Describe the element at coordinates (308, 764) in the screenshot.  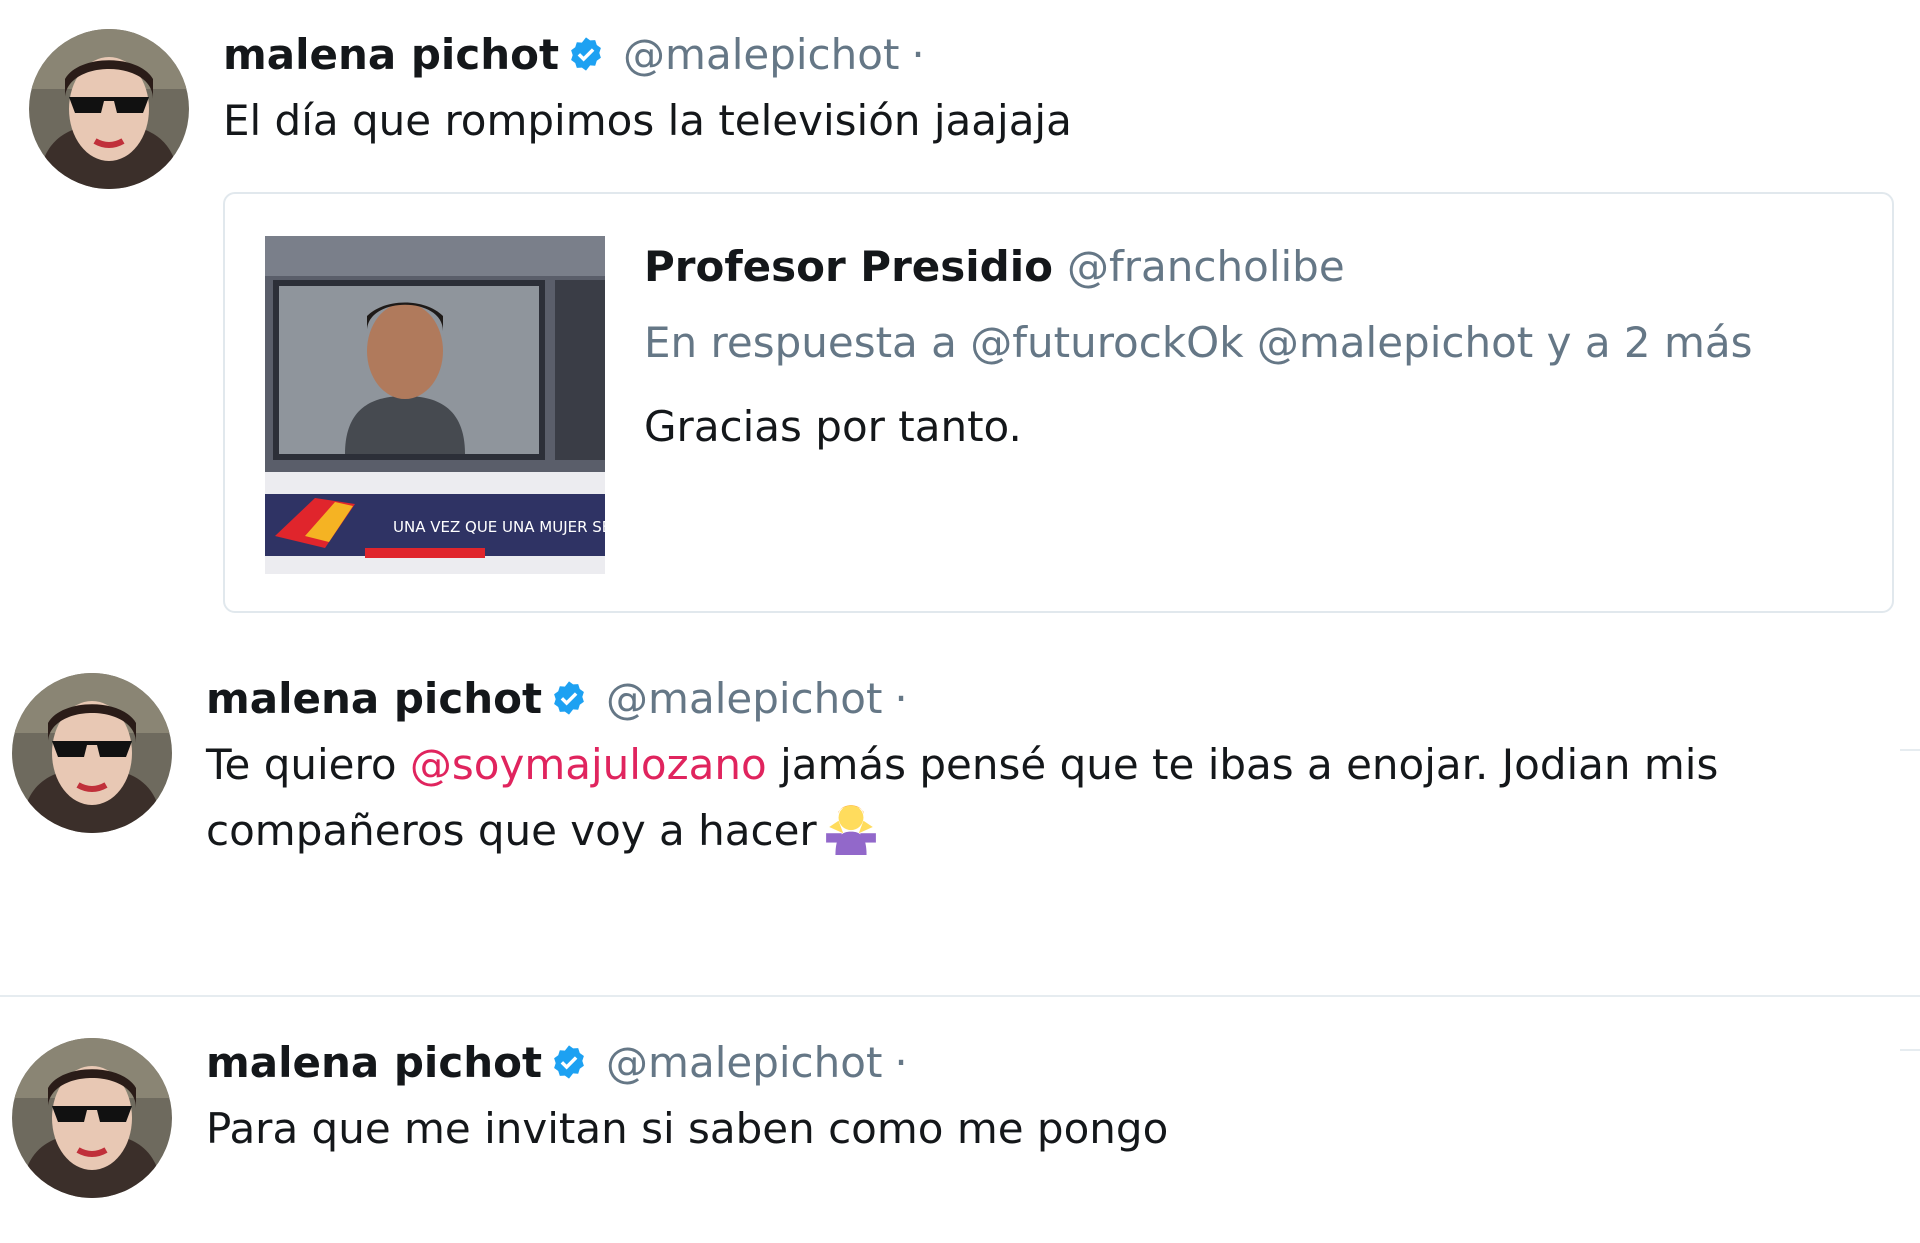
I see `tweet-text-segment: Te quiero` at that location.